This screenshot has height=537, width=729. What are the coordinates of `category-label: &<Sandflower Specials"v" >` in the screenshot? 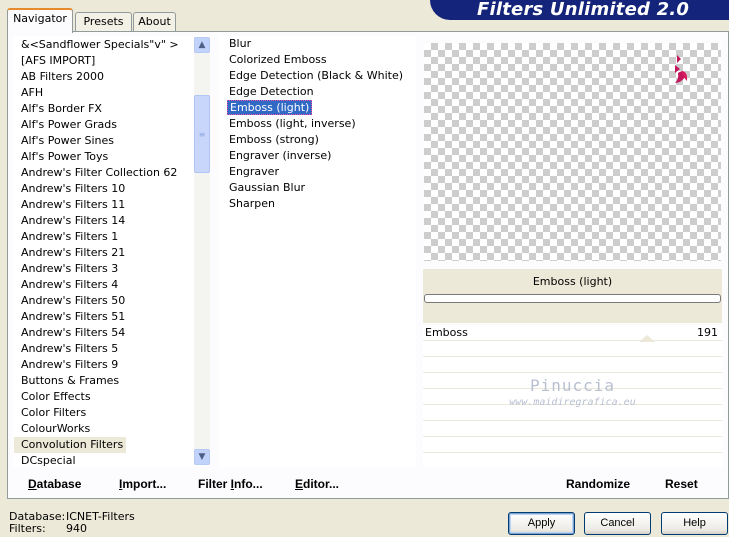 It's located at (100, 44).